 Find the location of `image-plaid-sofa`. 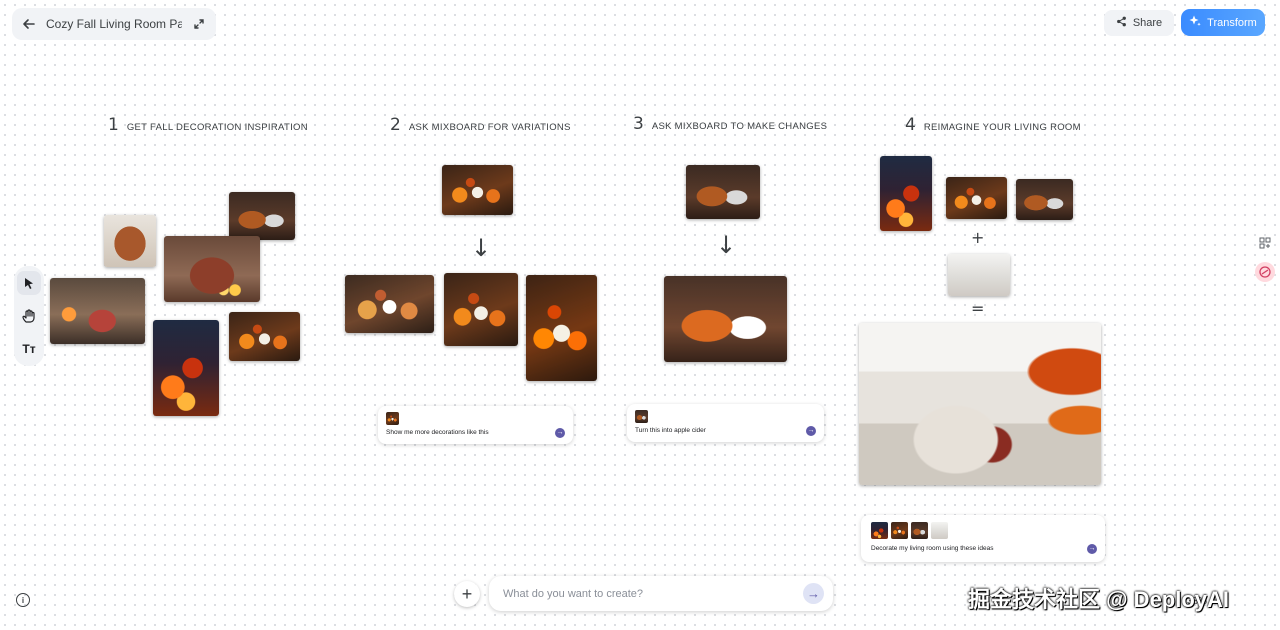

image-plaid-sofa is located at coordinates (212, 269).